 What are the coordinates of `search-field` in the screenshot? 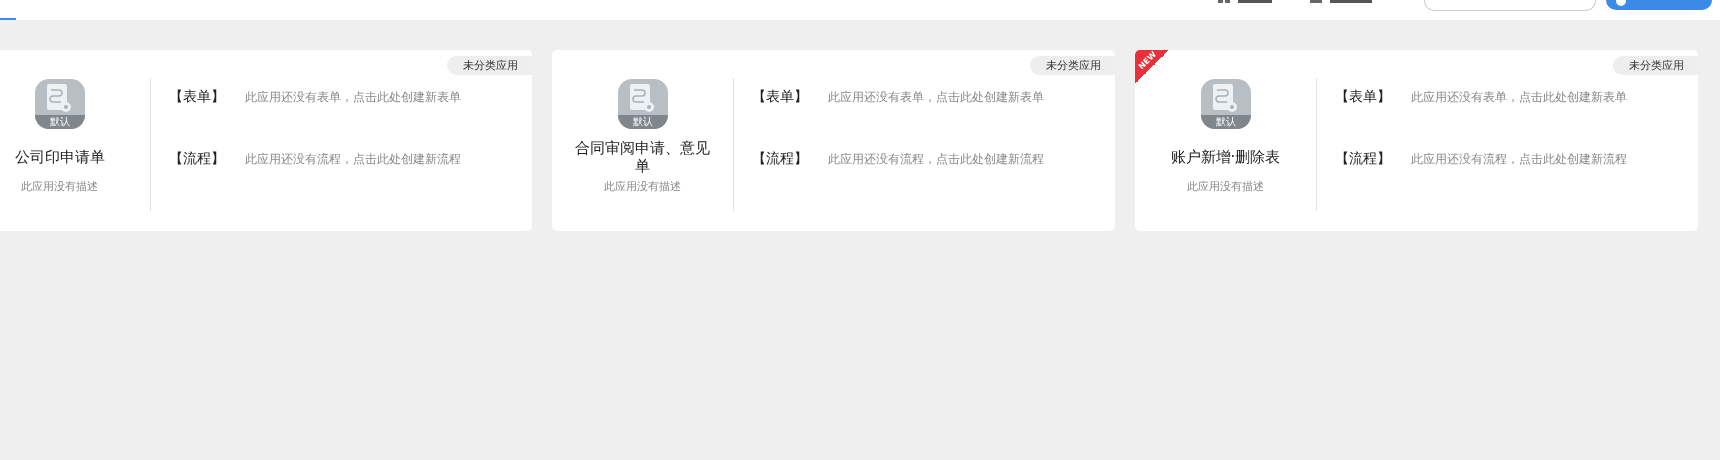 It's located at (1510, 5).